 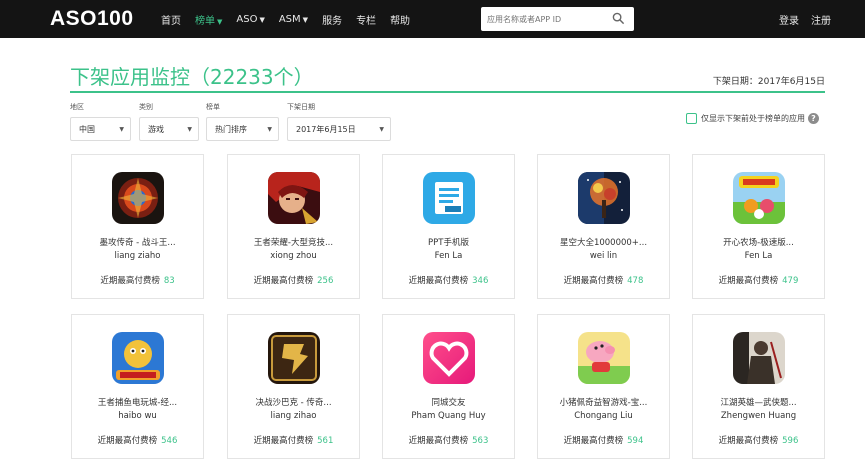 I want to click on rank-value: 561, so click(x=325, y=441).